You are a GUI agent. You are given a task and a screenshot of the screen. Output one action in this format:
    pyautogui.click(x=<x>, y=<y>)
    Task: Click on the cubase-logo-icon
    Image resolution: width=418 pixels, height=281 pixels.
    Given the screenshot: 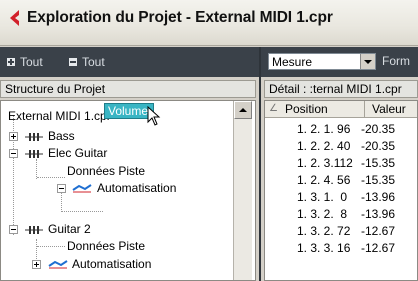 What is the action you would take?
    pyautogui.click(x=14, y=18)
    